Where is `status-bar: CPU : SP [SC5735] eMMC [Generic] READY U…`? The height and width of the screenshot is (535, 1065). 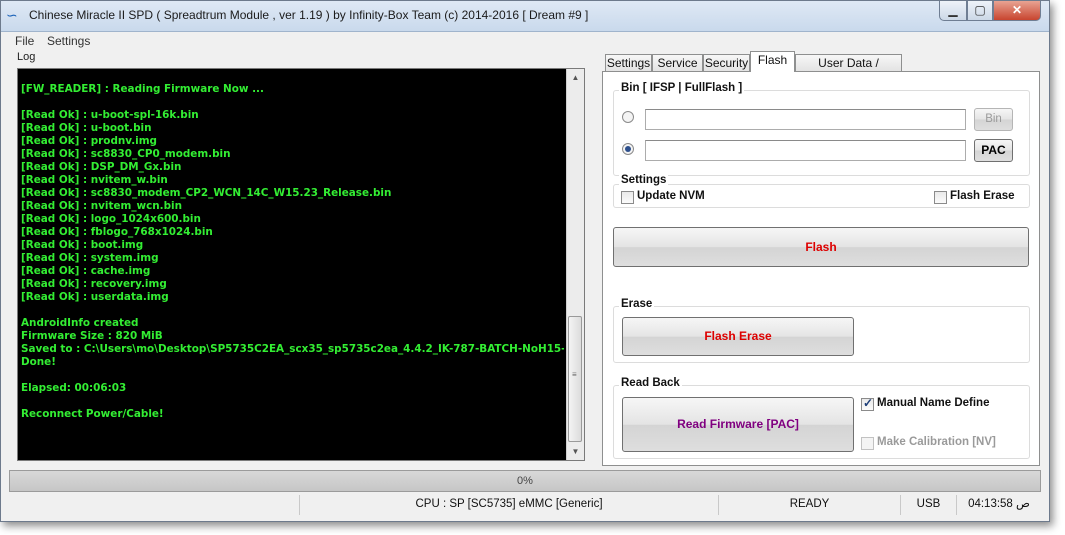 status-bar: CPU : SP [SC5735] eMMC [Generic] READY U… is located at coordinates (525, 505).